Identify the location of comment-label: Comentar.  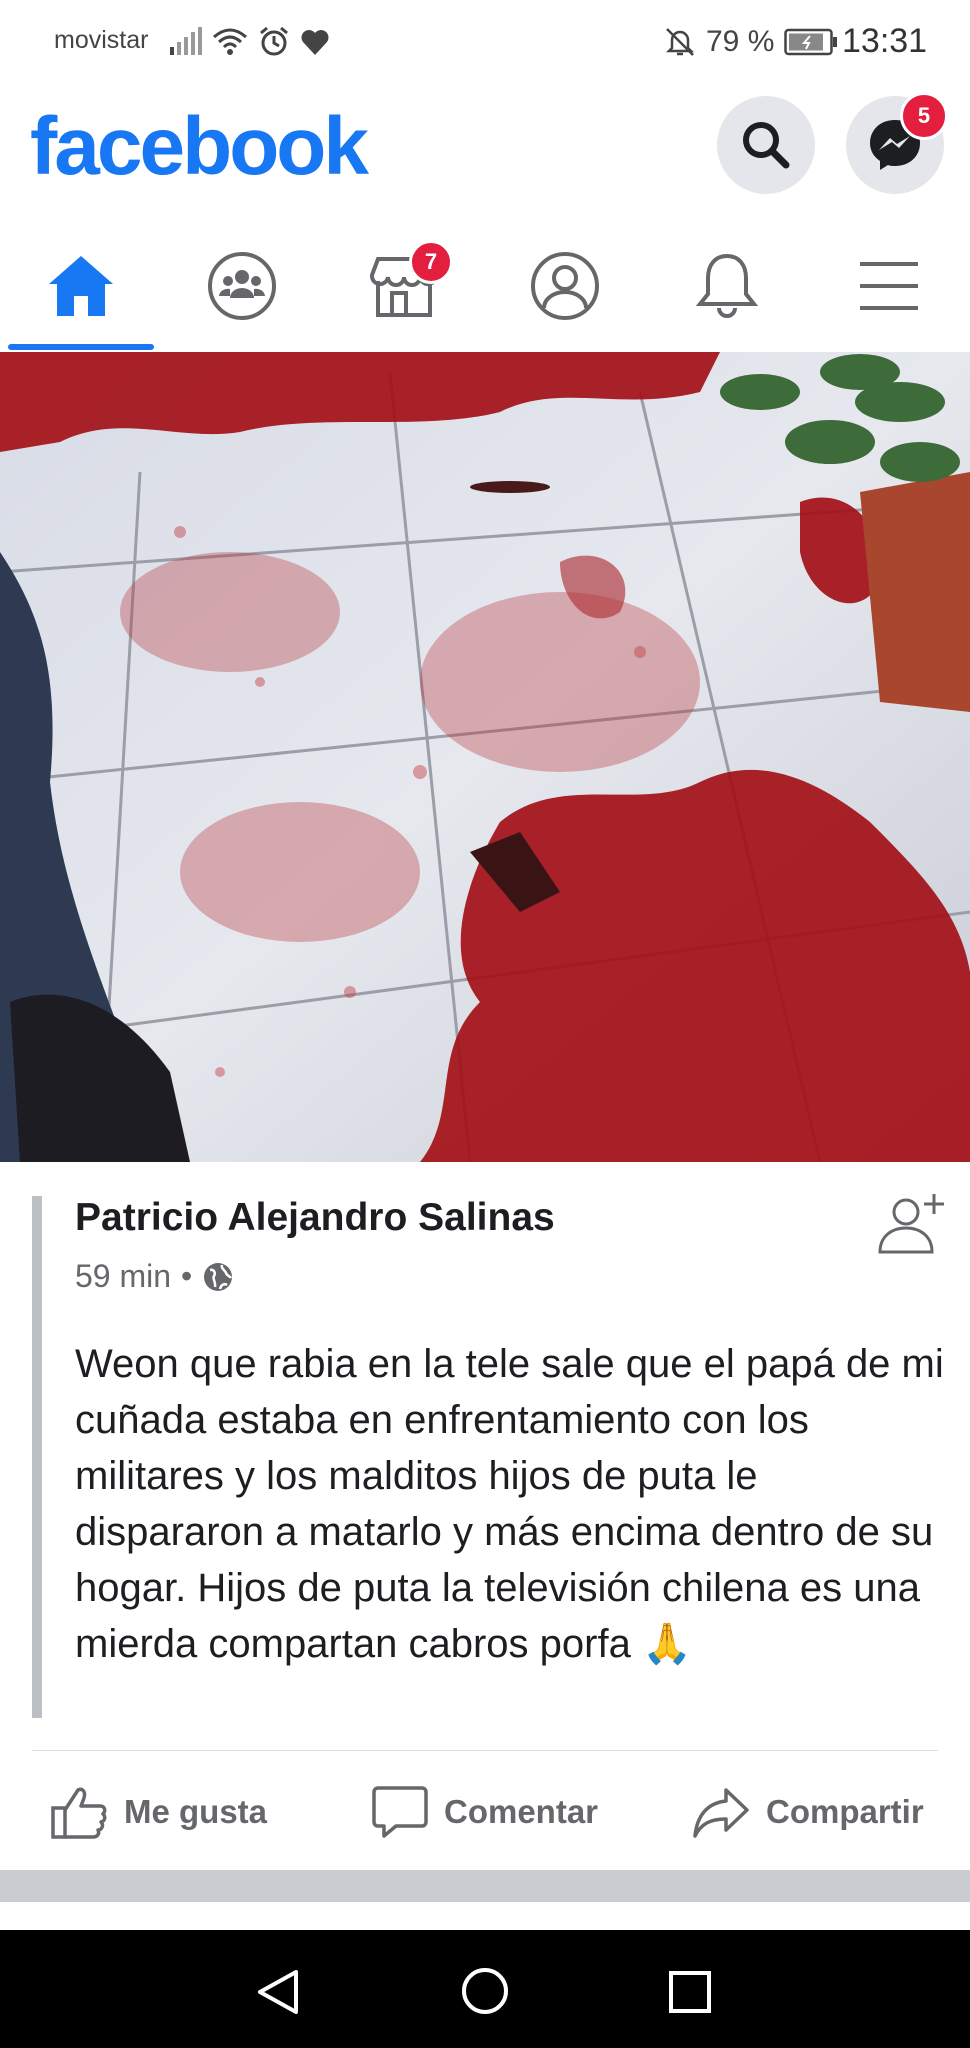
(521, 1811).